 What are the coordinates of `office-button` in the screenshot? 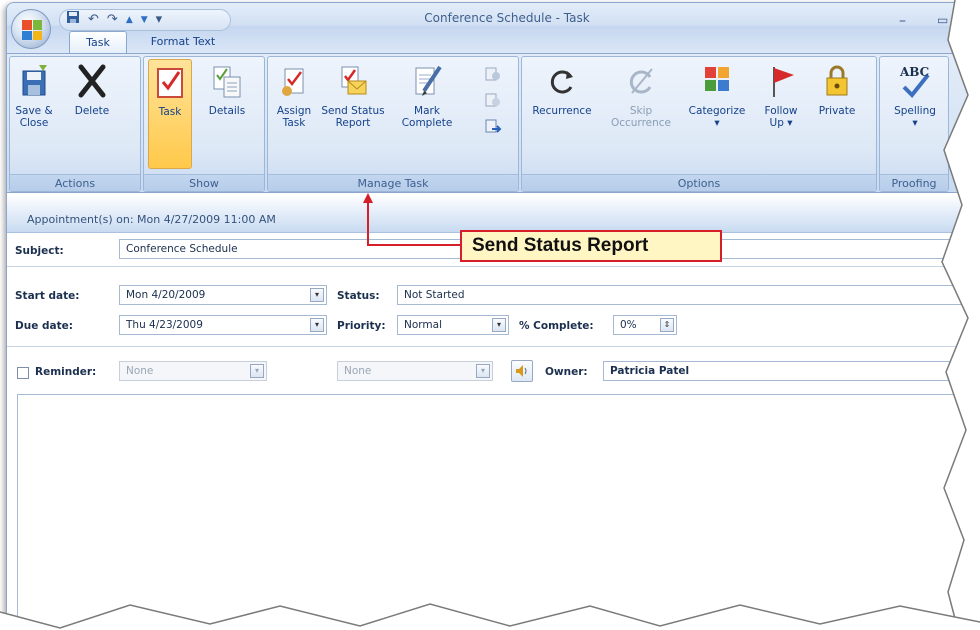 It's located at (31, 29).